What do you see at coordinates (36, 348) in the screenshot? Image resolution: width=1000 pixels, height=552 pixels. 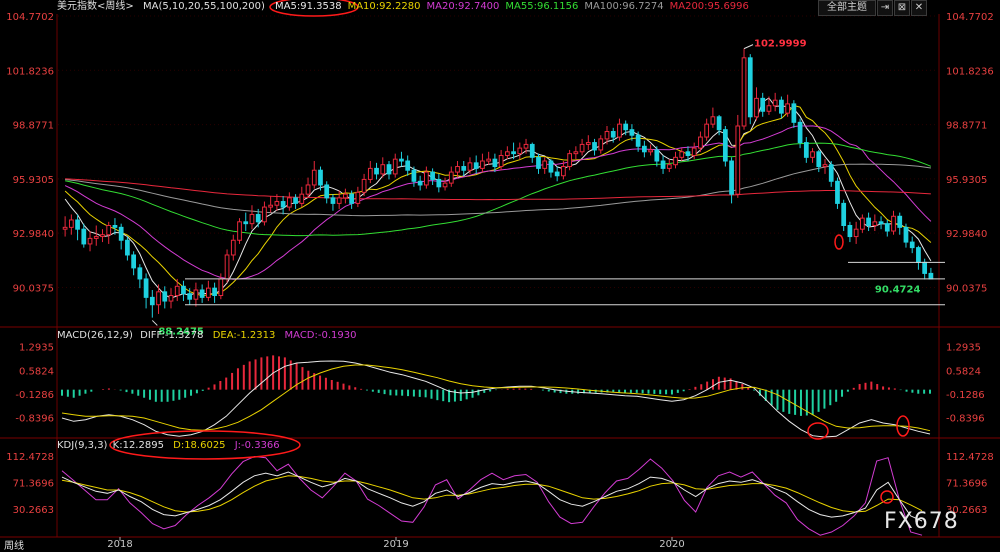 I see `macd-tick-left: 1.2935` at bounding box center [36, 348].